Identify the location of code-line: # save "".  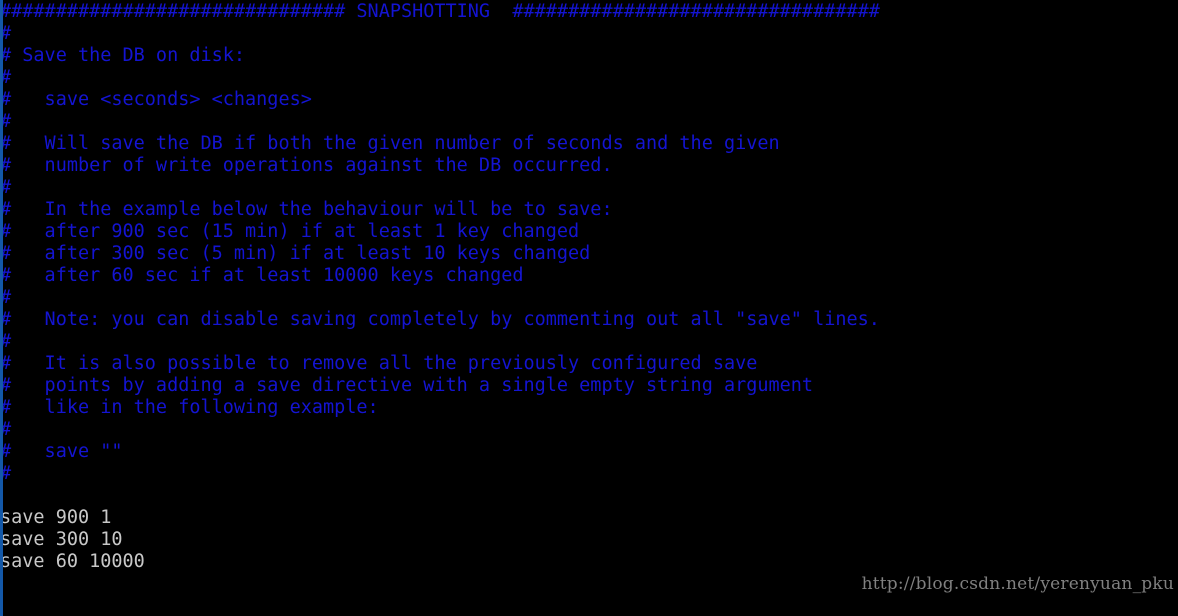
(61, 451).